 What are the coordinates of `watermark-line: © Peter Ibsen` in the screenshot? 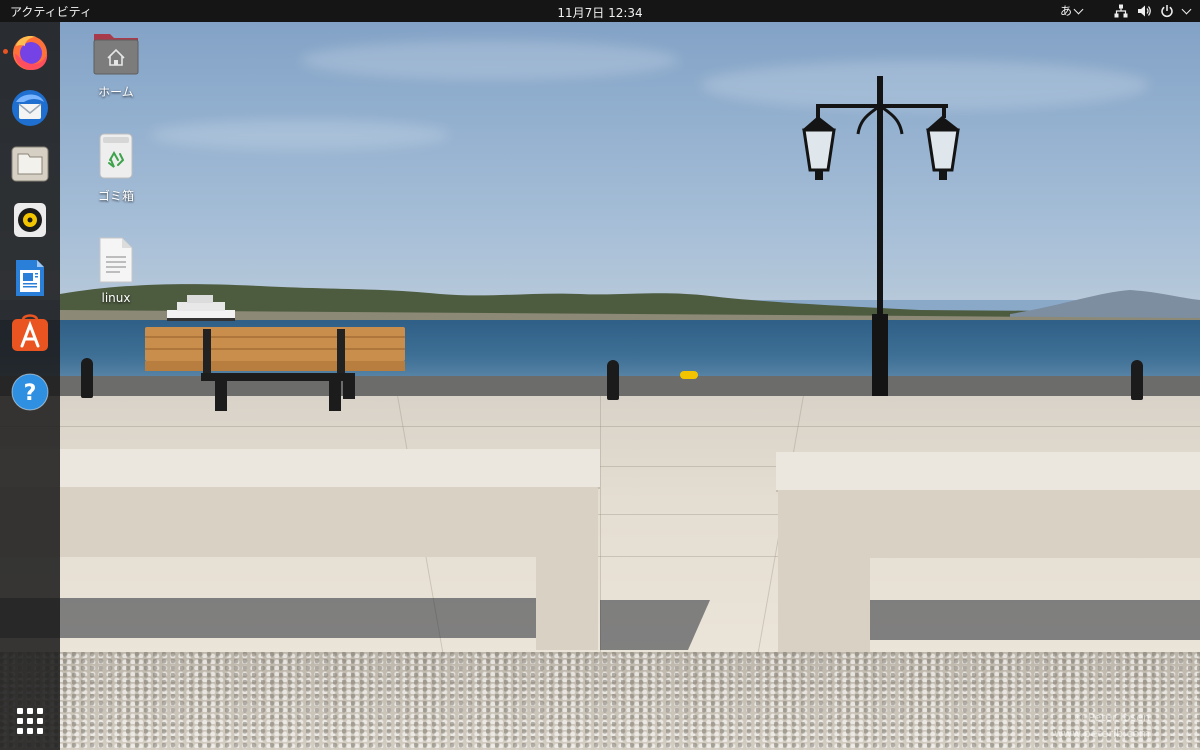 It's located at (1111, 717).